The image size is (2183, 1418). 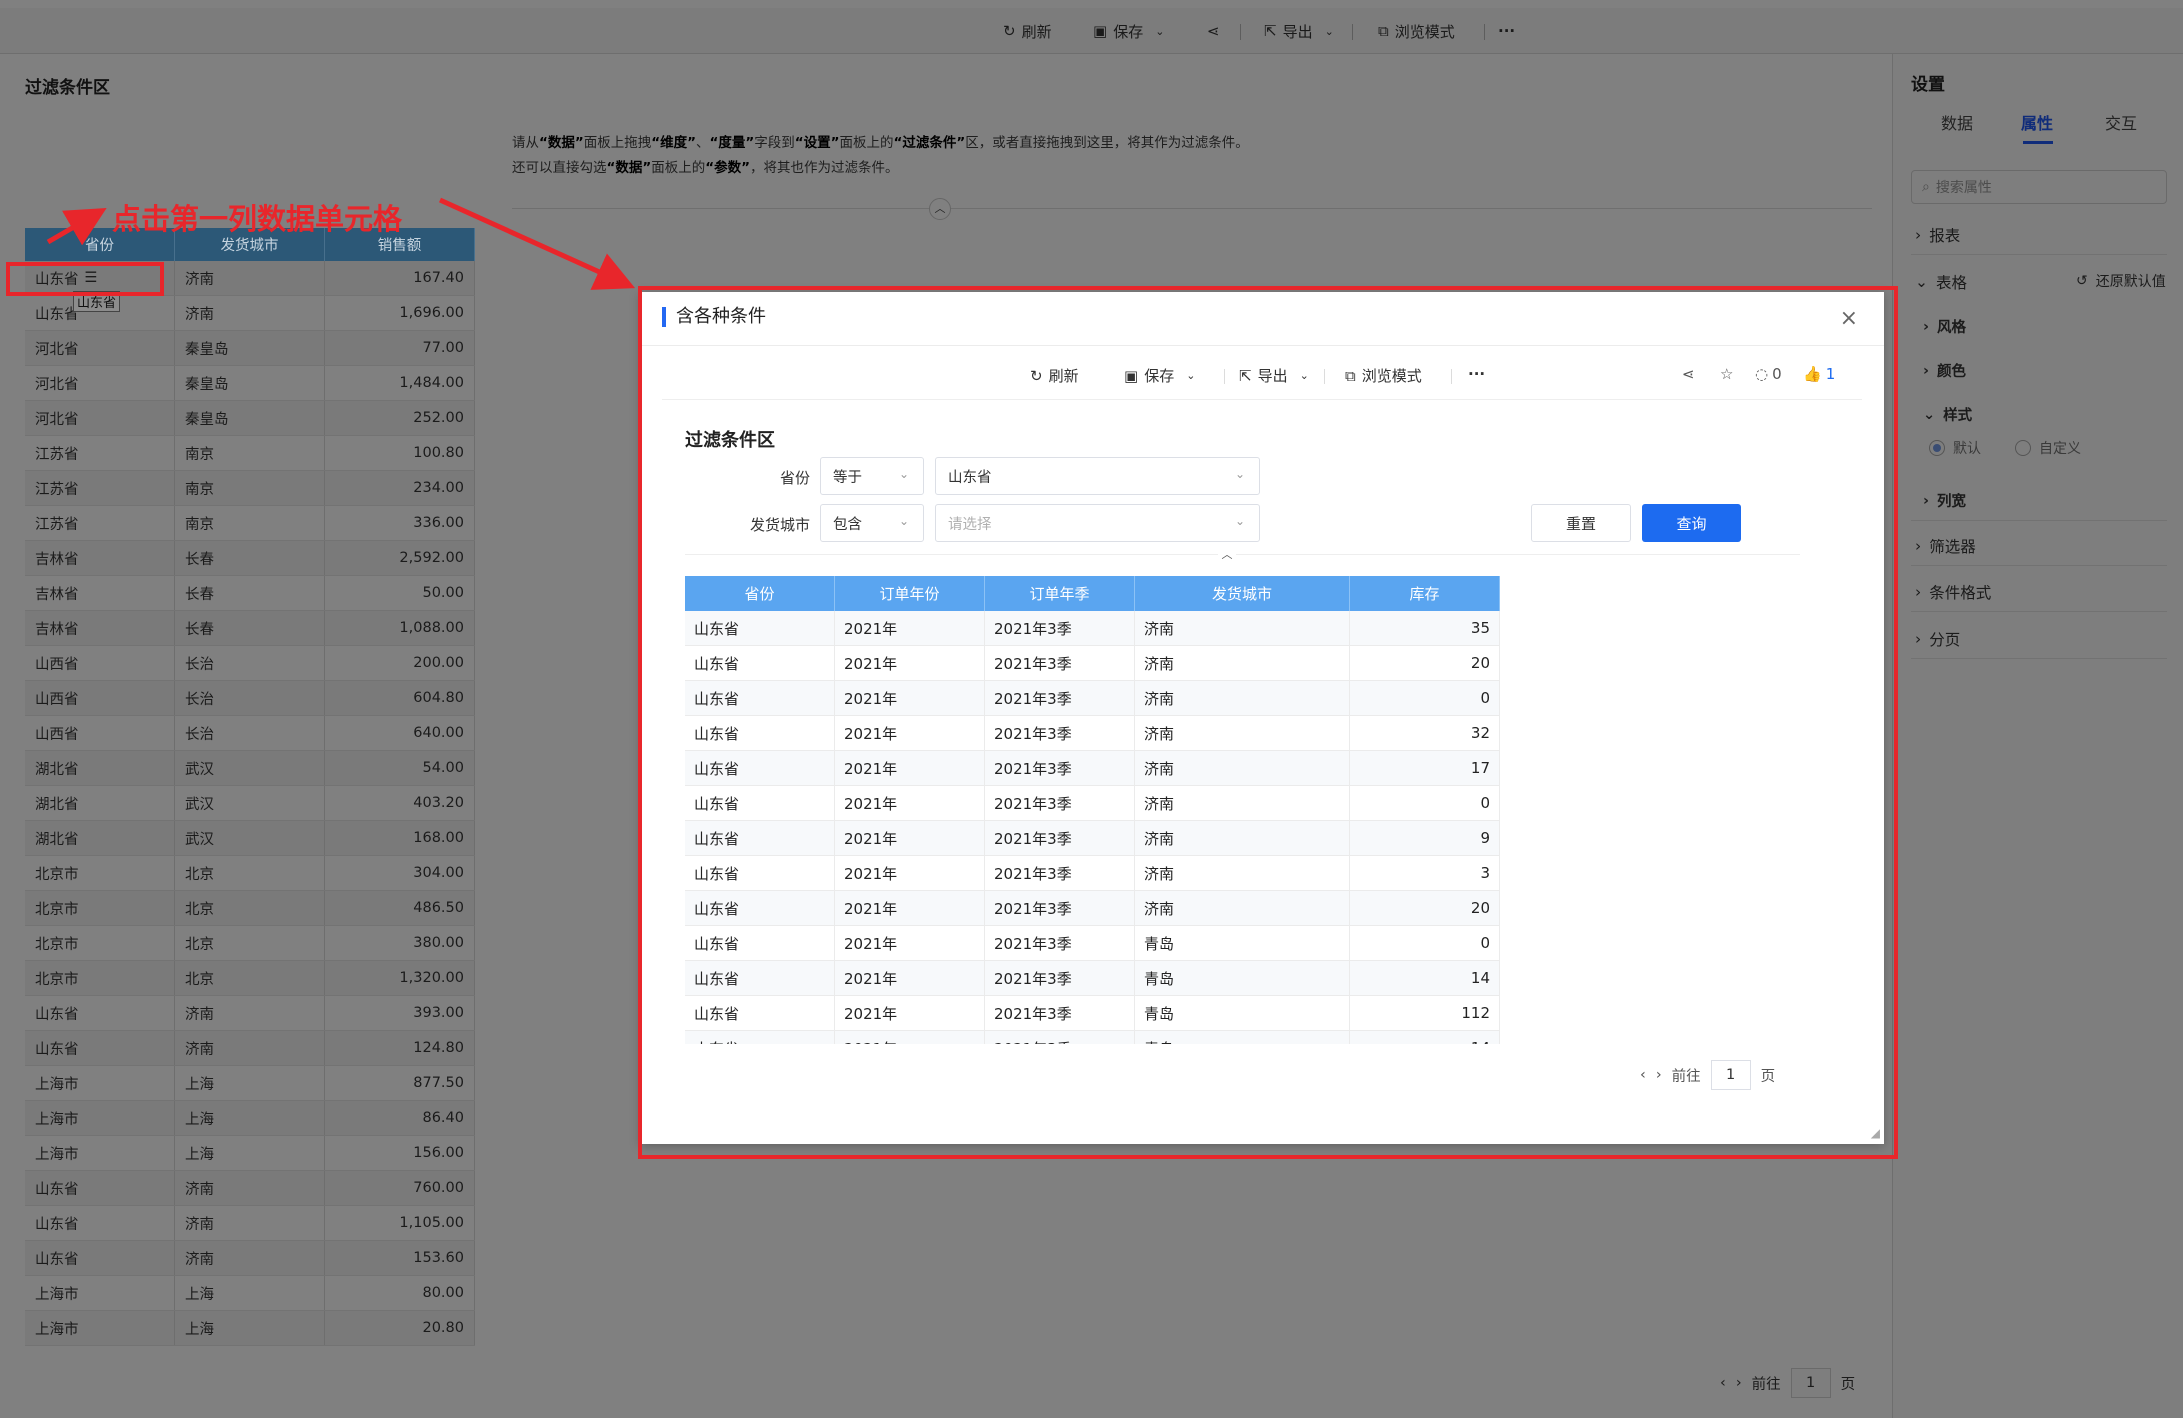 What do you see at coordinates (76, 226) in the screenshot?
I see `arrow-to-label` at bounding box center [76, 226].